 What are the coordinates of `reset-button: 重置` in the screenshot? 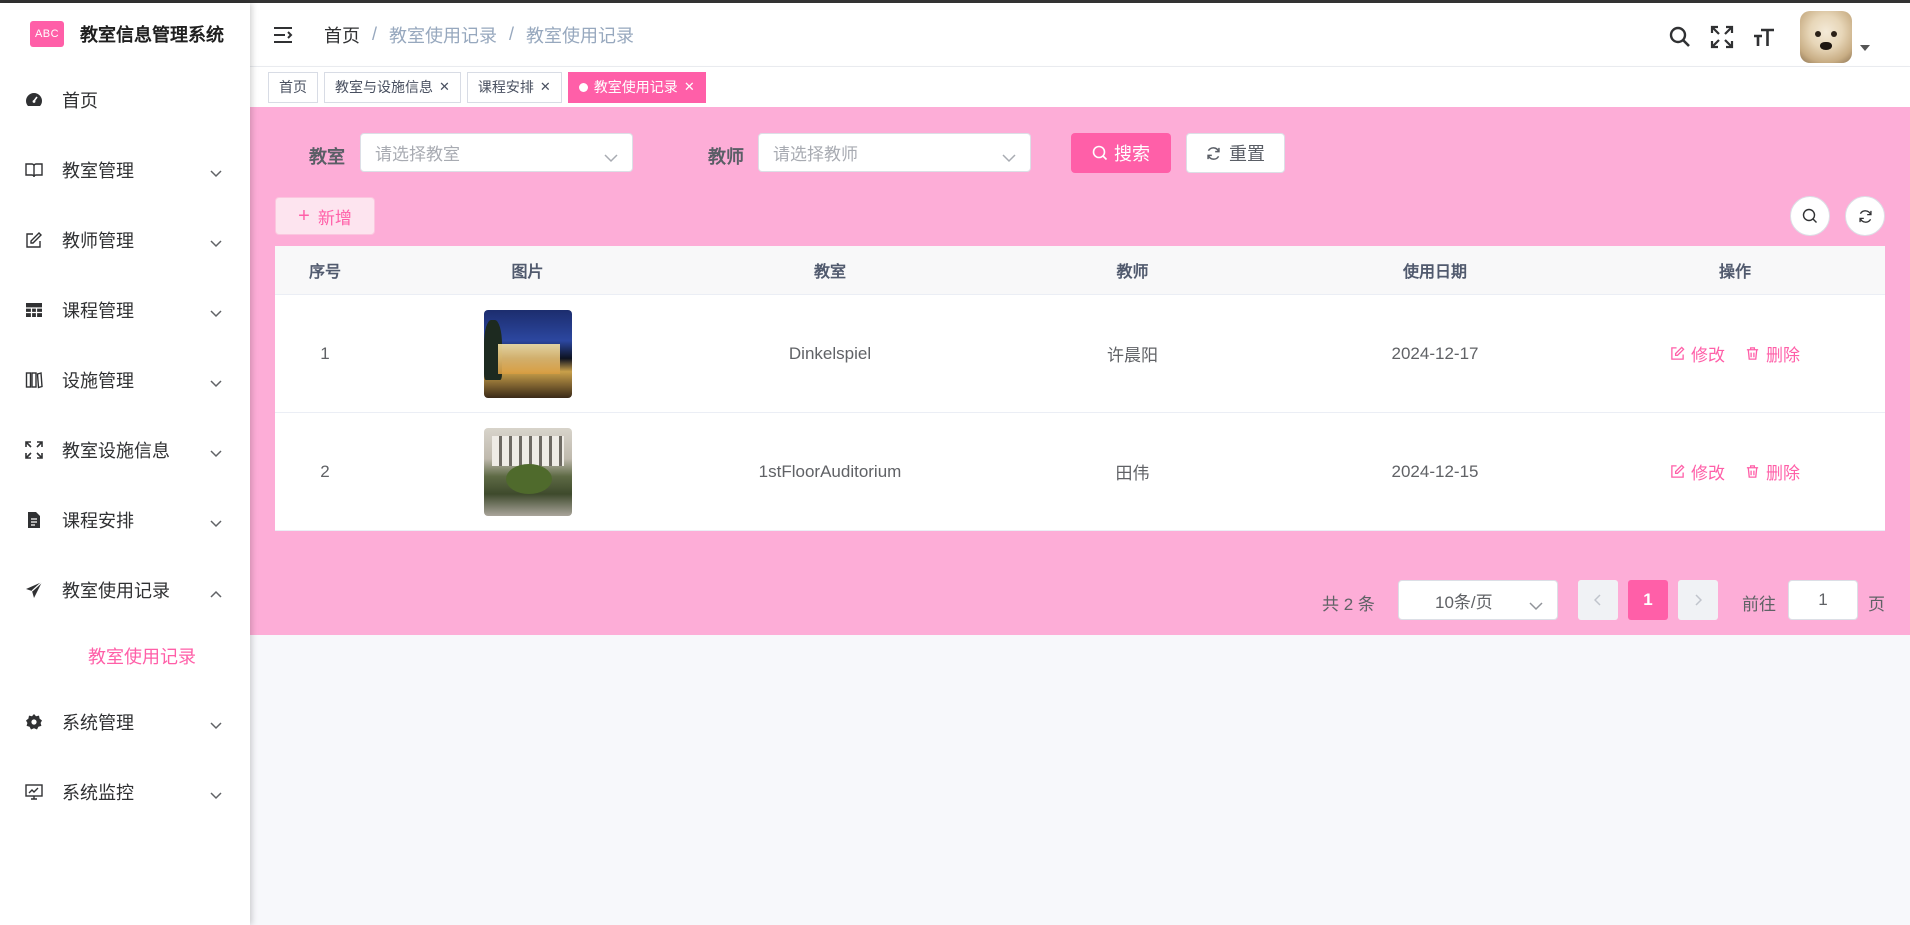 It's located at (1235, 153).